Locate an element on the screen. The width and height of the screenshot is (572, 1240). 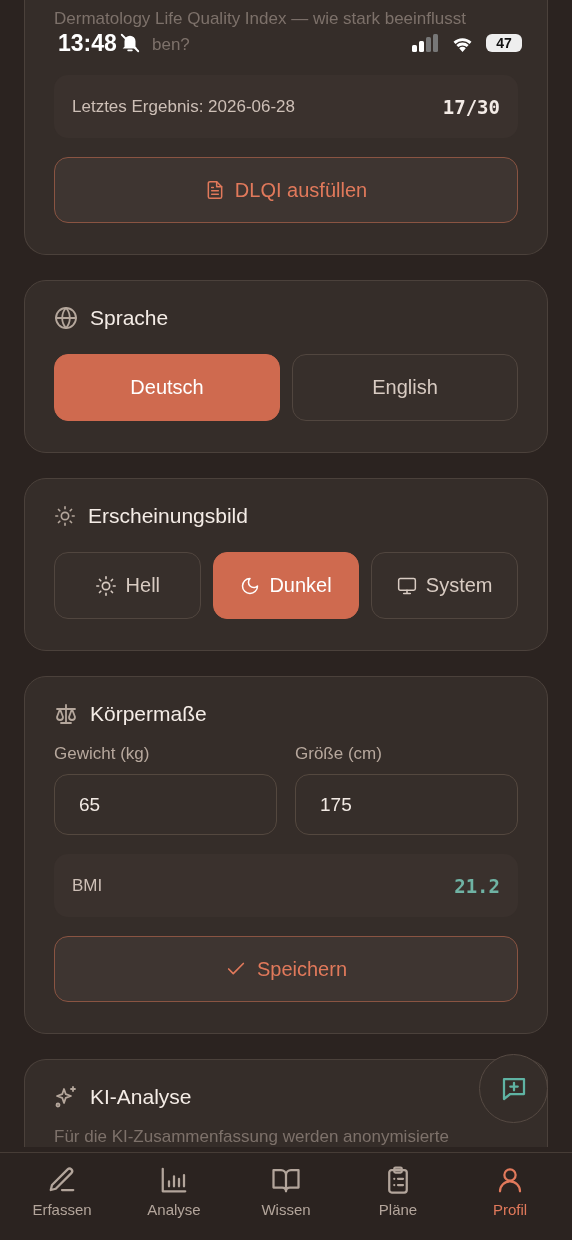
input-field: 65 is located at coordinates (165, 804).